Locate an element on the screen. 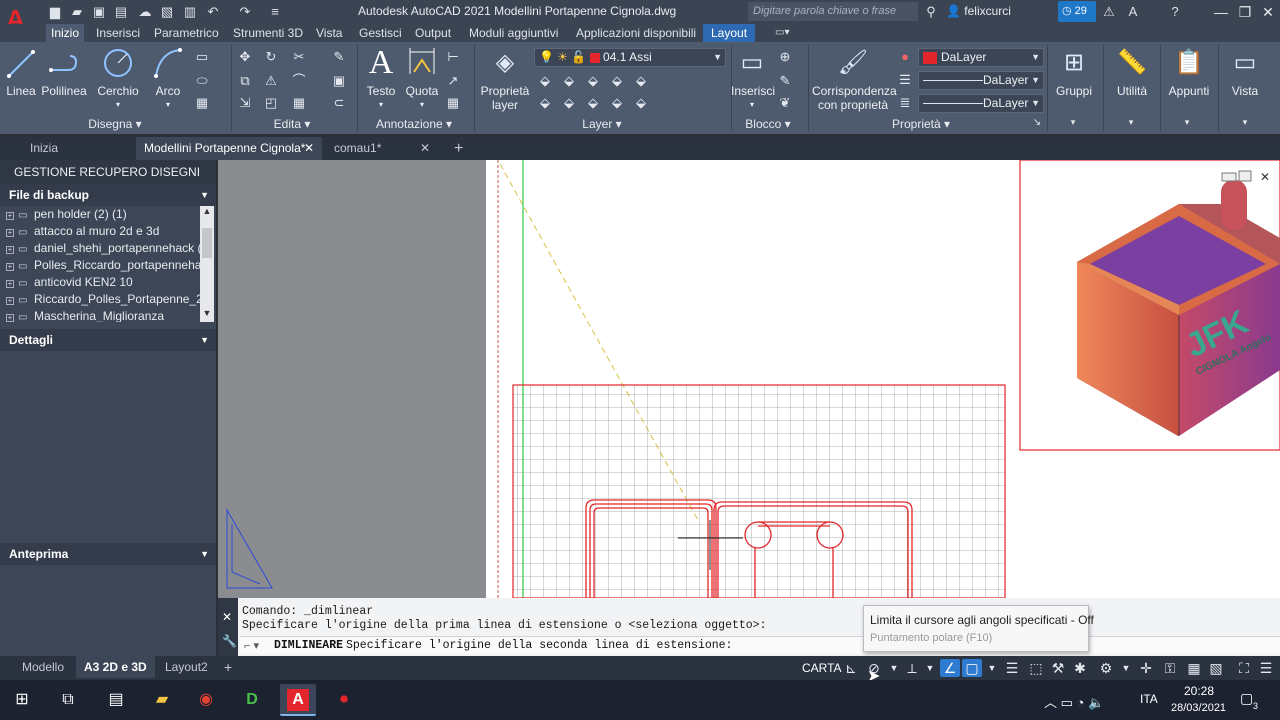  a360-icon: A is located at coordinates (1133, 12).